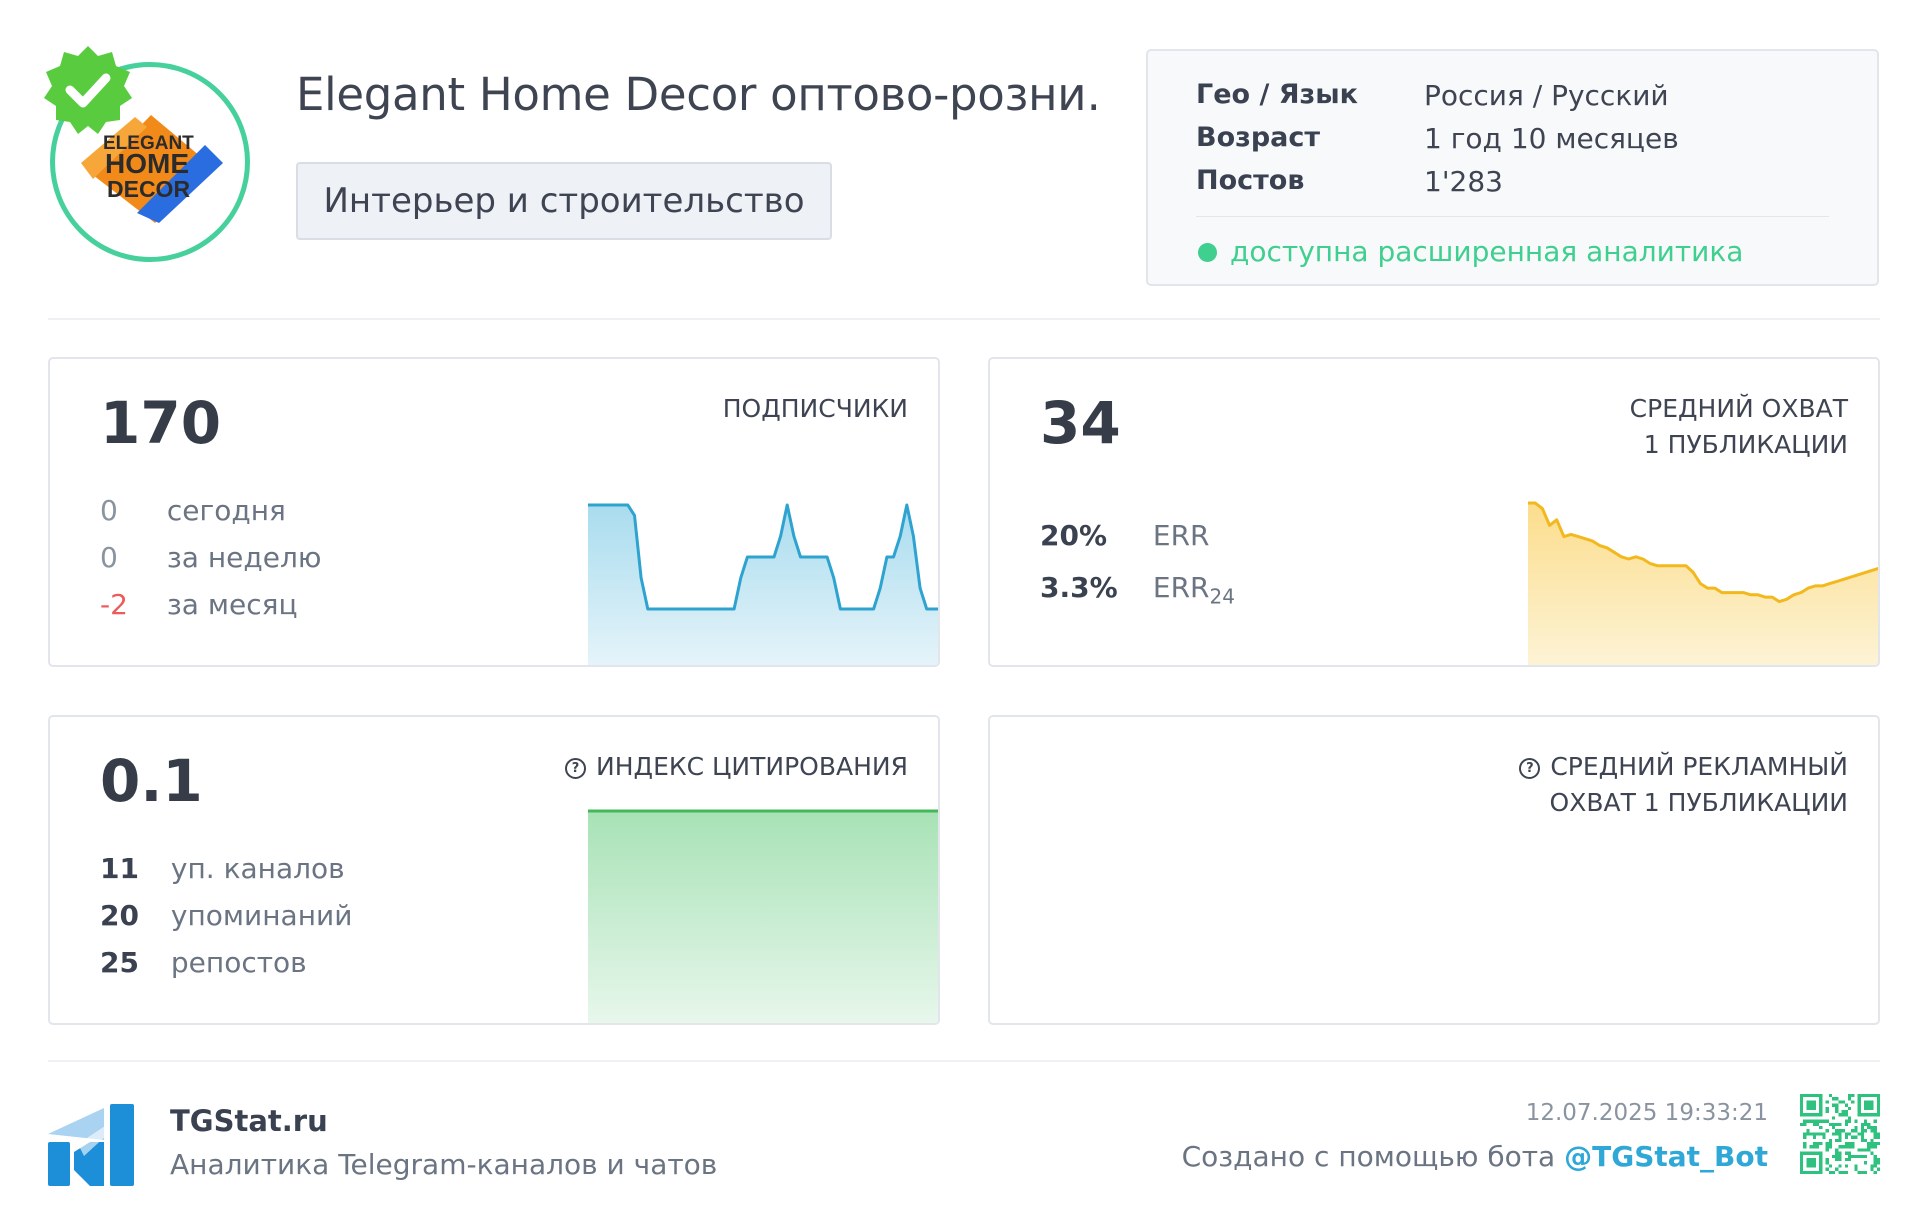 Image resolution: width=1928 pixels, height=1210 pixels. What do you see at coordinates (1745, 444) in the screenshot?
I see `reach-label-line2: 1 ПУБЛИКАЦИИ` at bounding box center [1745, 444].